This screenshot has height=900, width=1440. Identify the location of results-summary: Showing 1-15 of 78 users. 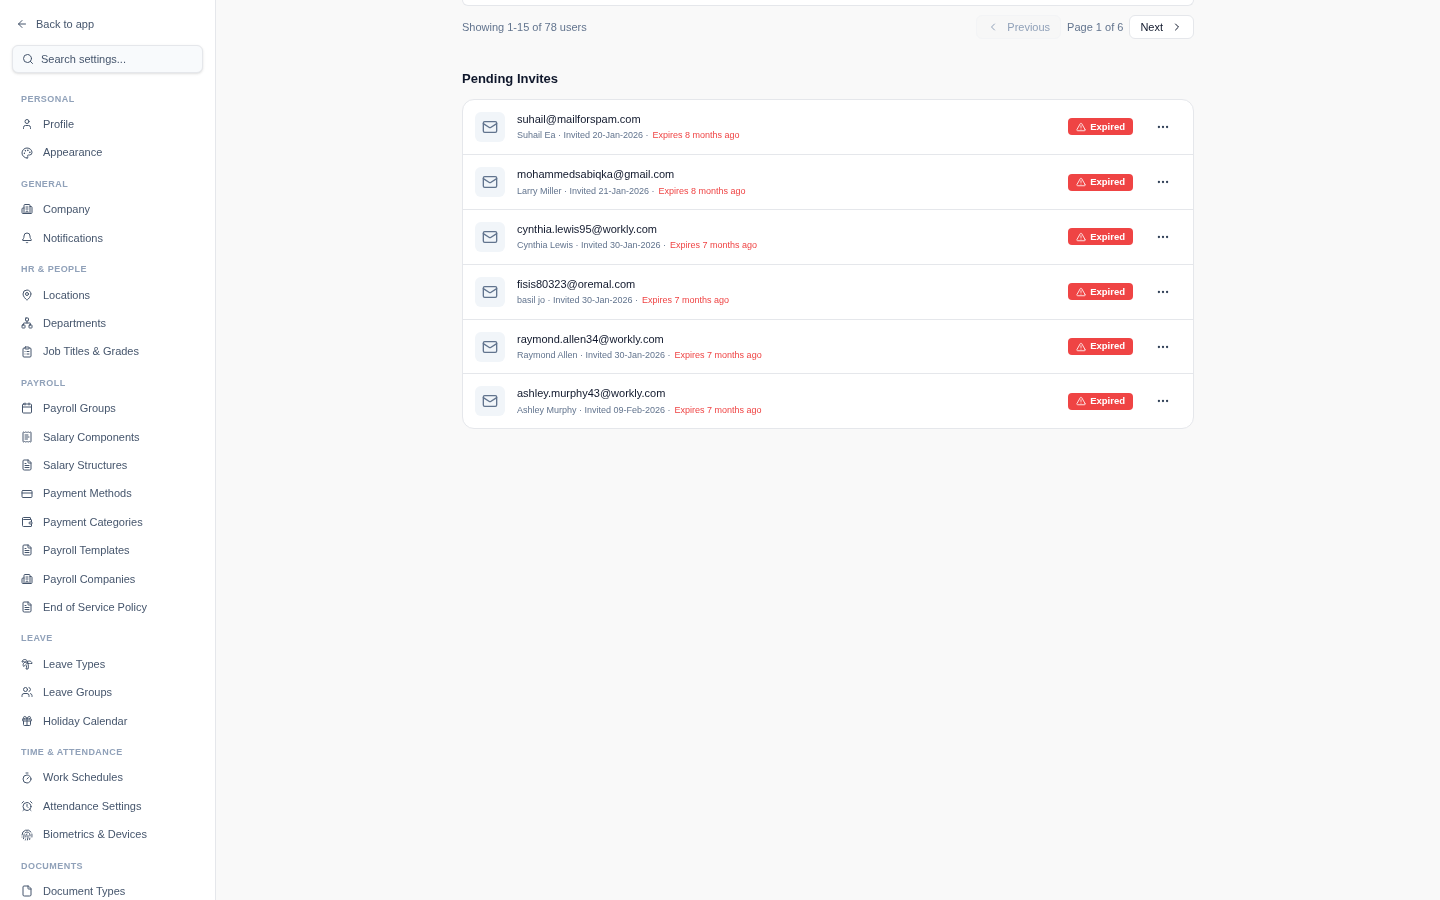
(524, 27).